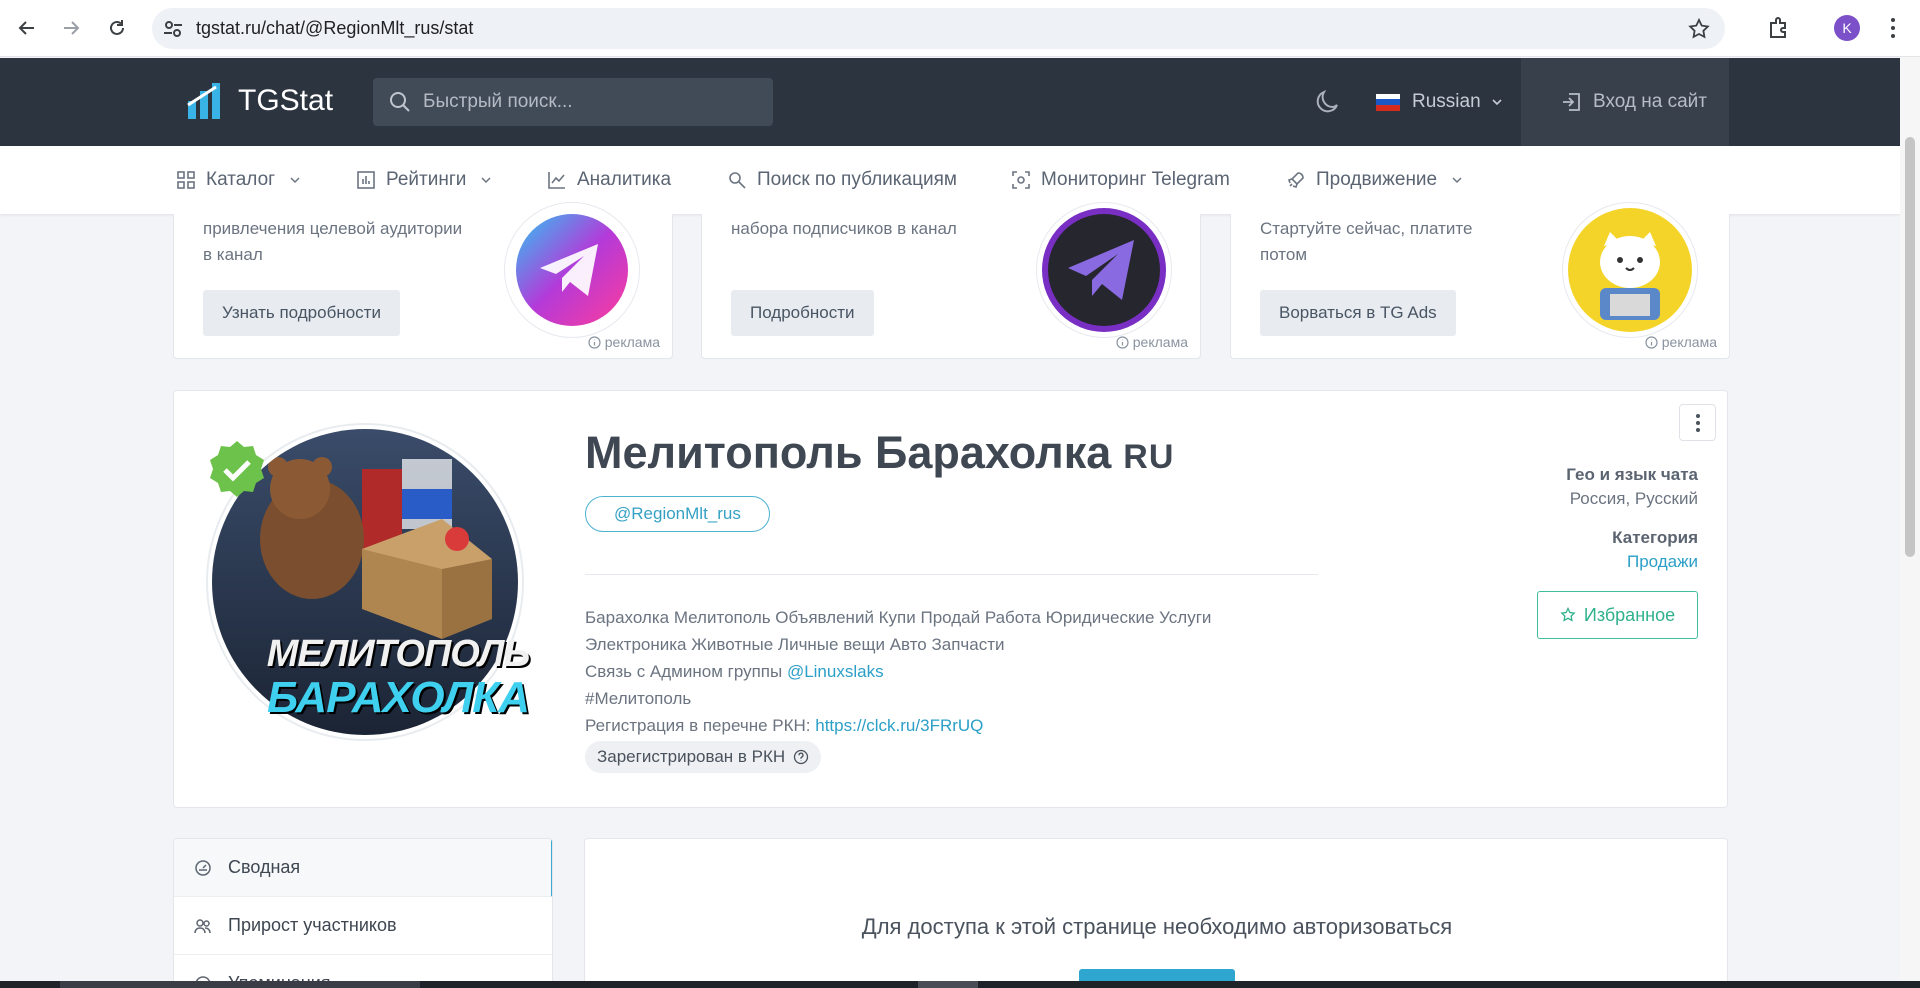 This screenshot has height=988, width=1920. Describe the element at coordinates (1650, 101) in the screenshot. I see `login-label: Вход на сайт` at that location.